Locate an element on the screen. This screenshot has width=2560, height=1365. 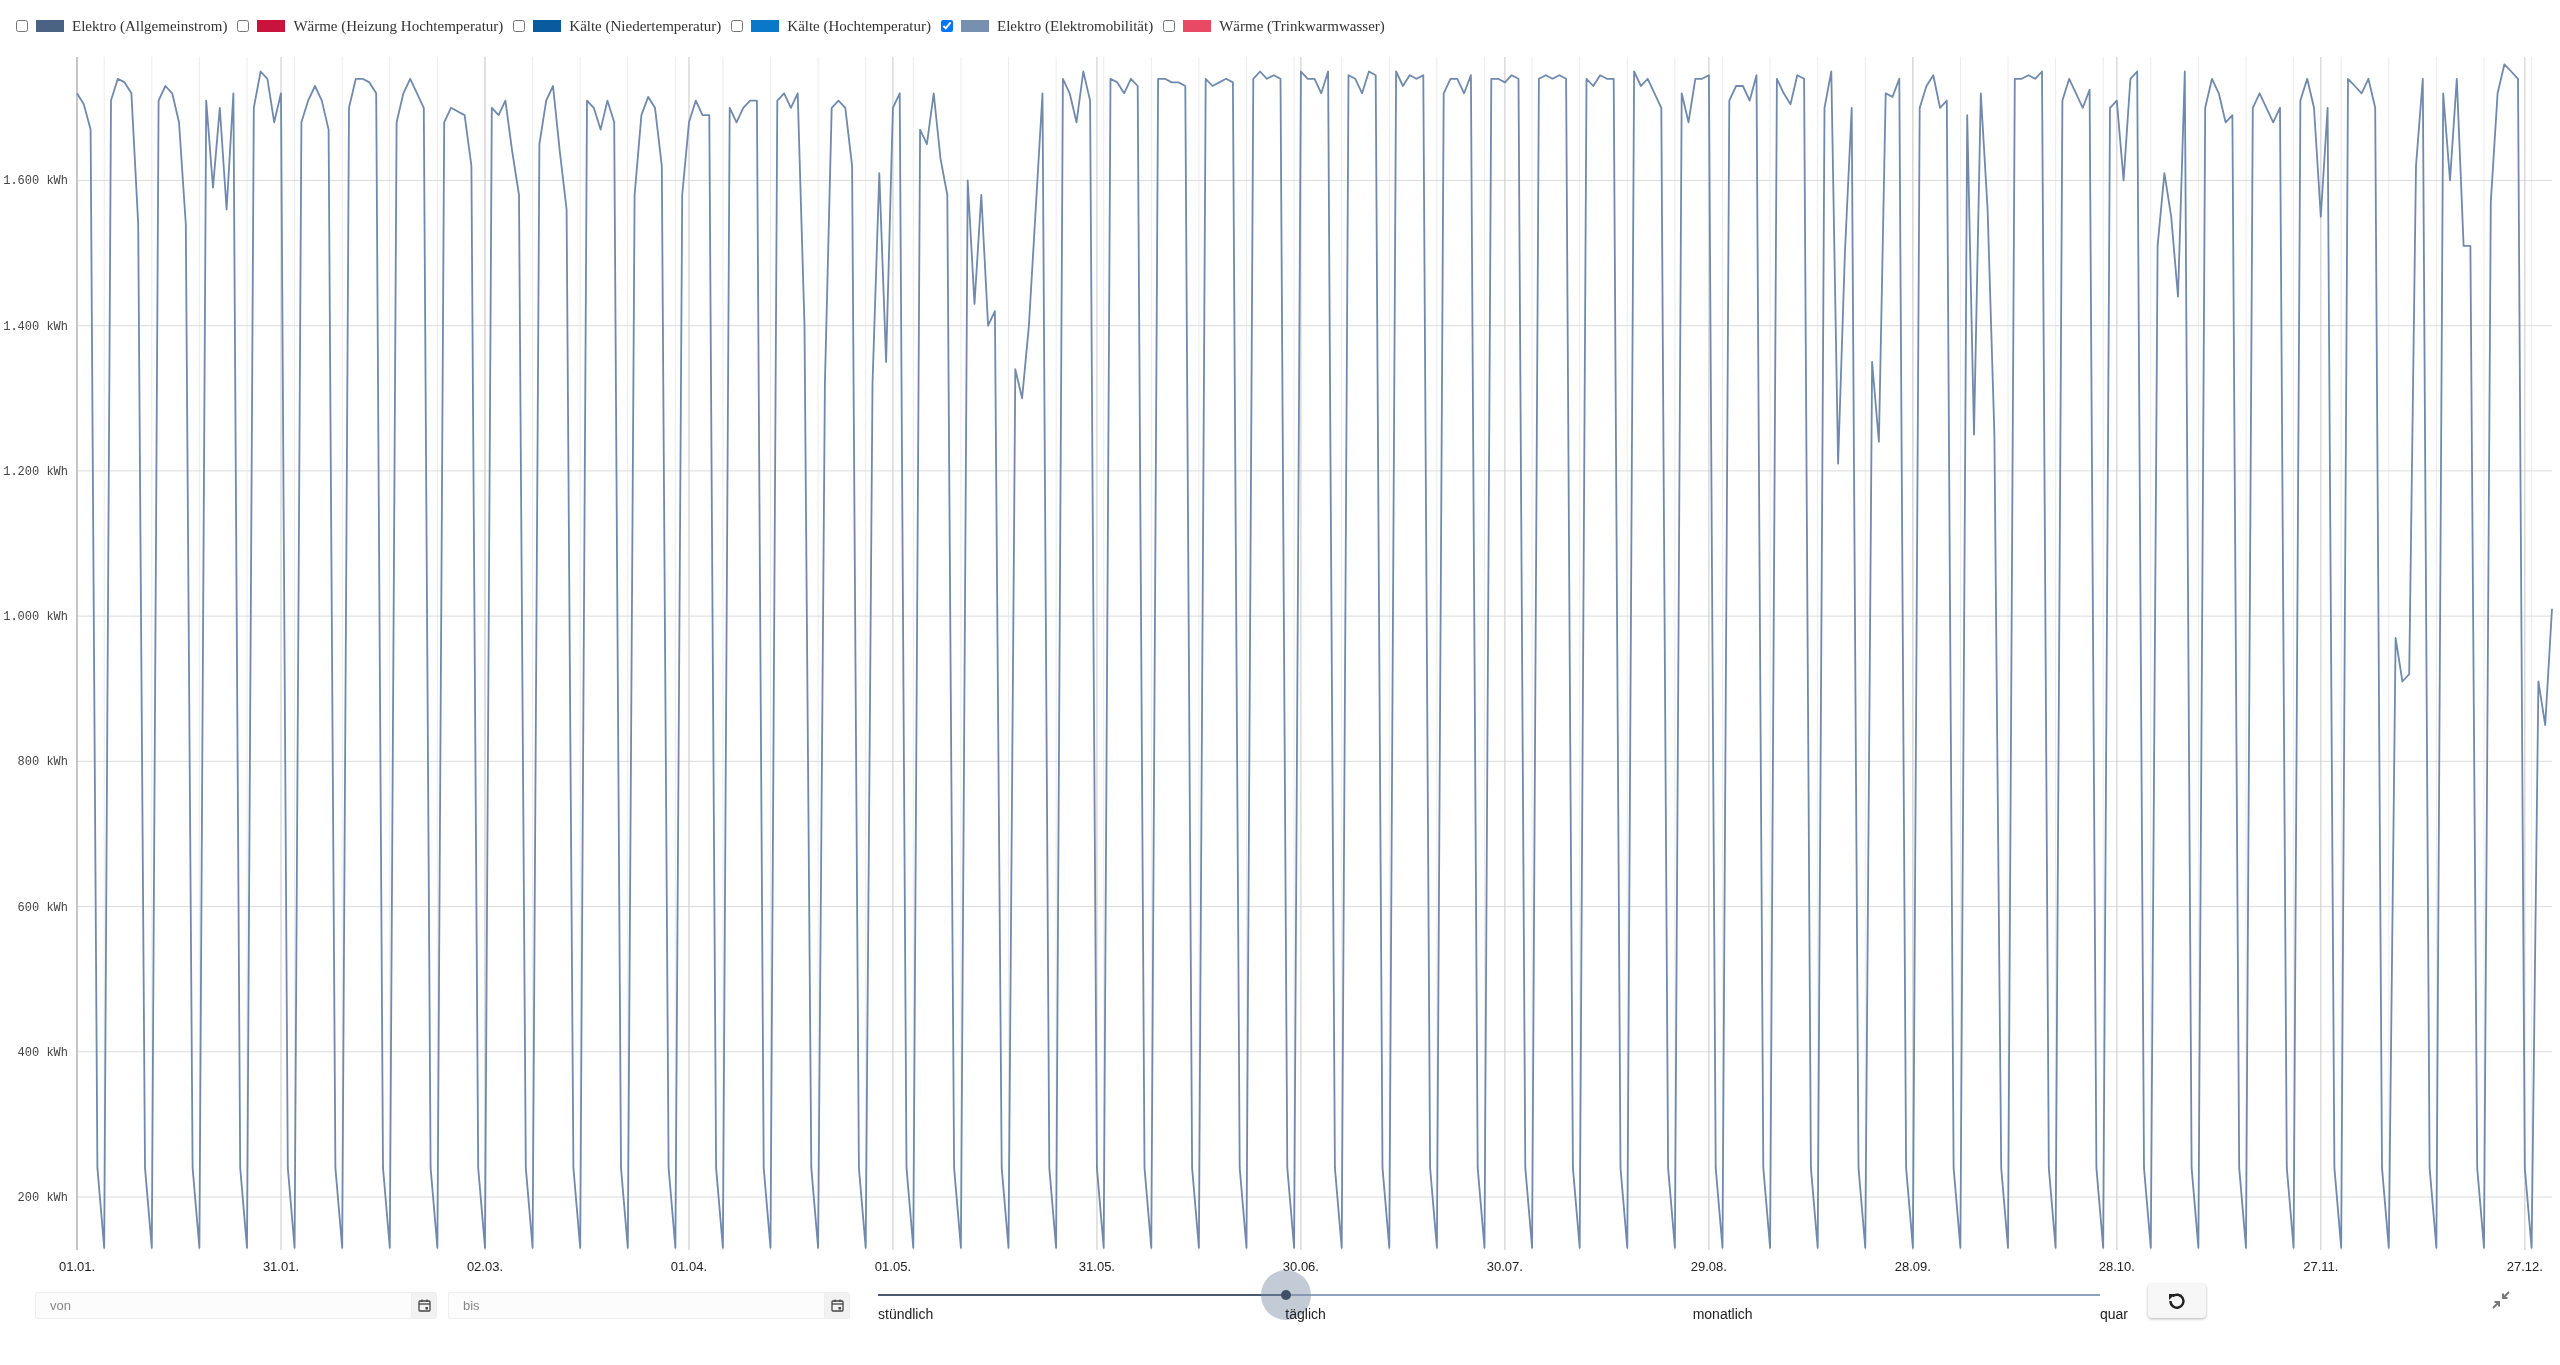
date-field: von is located at coordinates (223, 1305).